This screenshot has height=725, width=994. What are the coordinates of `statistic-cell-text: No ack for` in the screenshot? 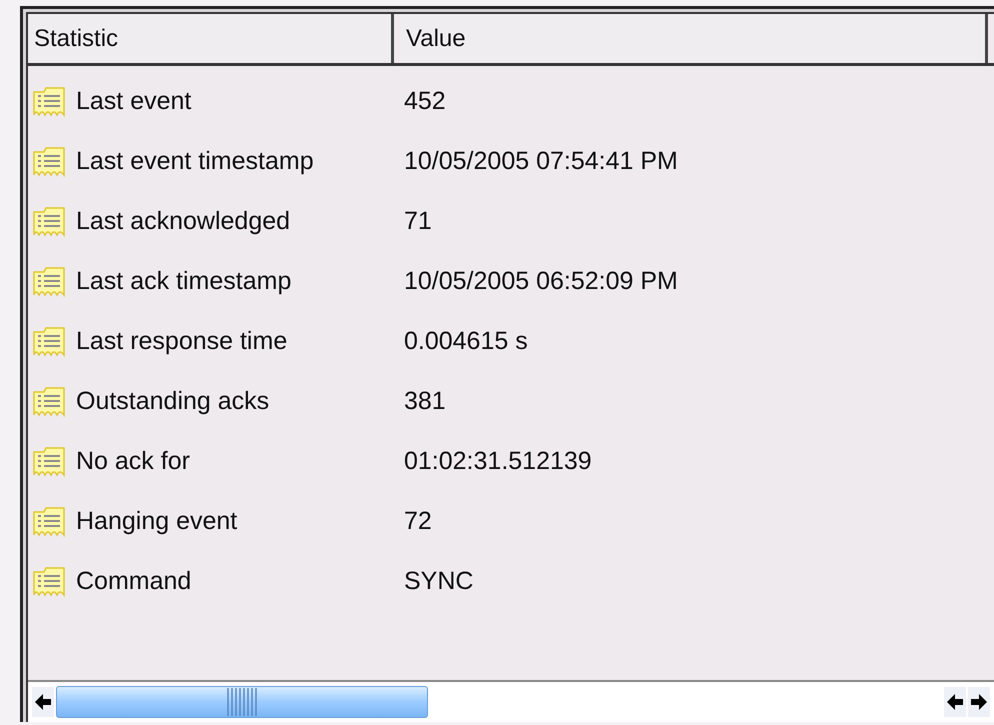 It's located at (133, 462).